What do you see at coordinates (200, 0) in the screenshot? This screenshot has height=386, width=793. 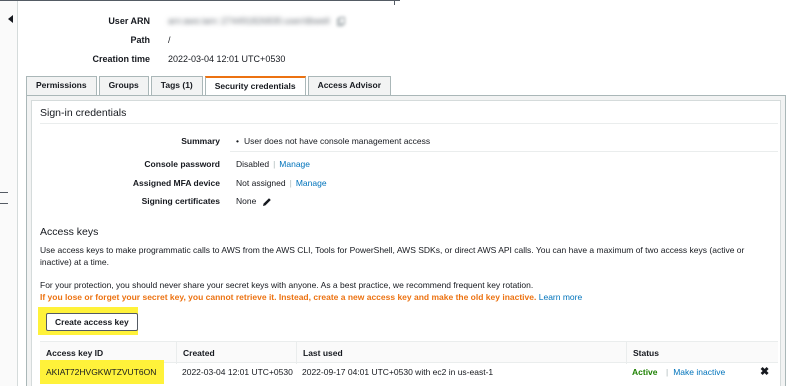 I see `top-border` at bounding box center [200, 0].